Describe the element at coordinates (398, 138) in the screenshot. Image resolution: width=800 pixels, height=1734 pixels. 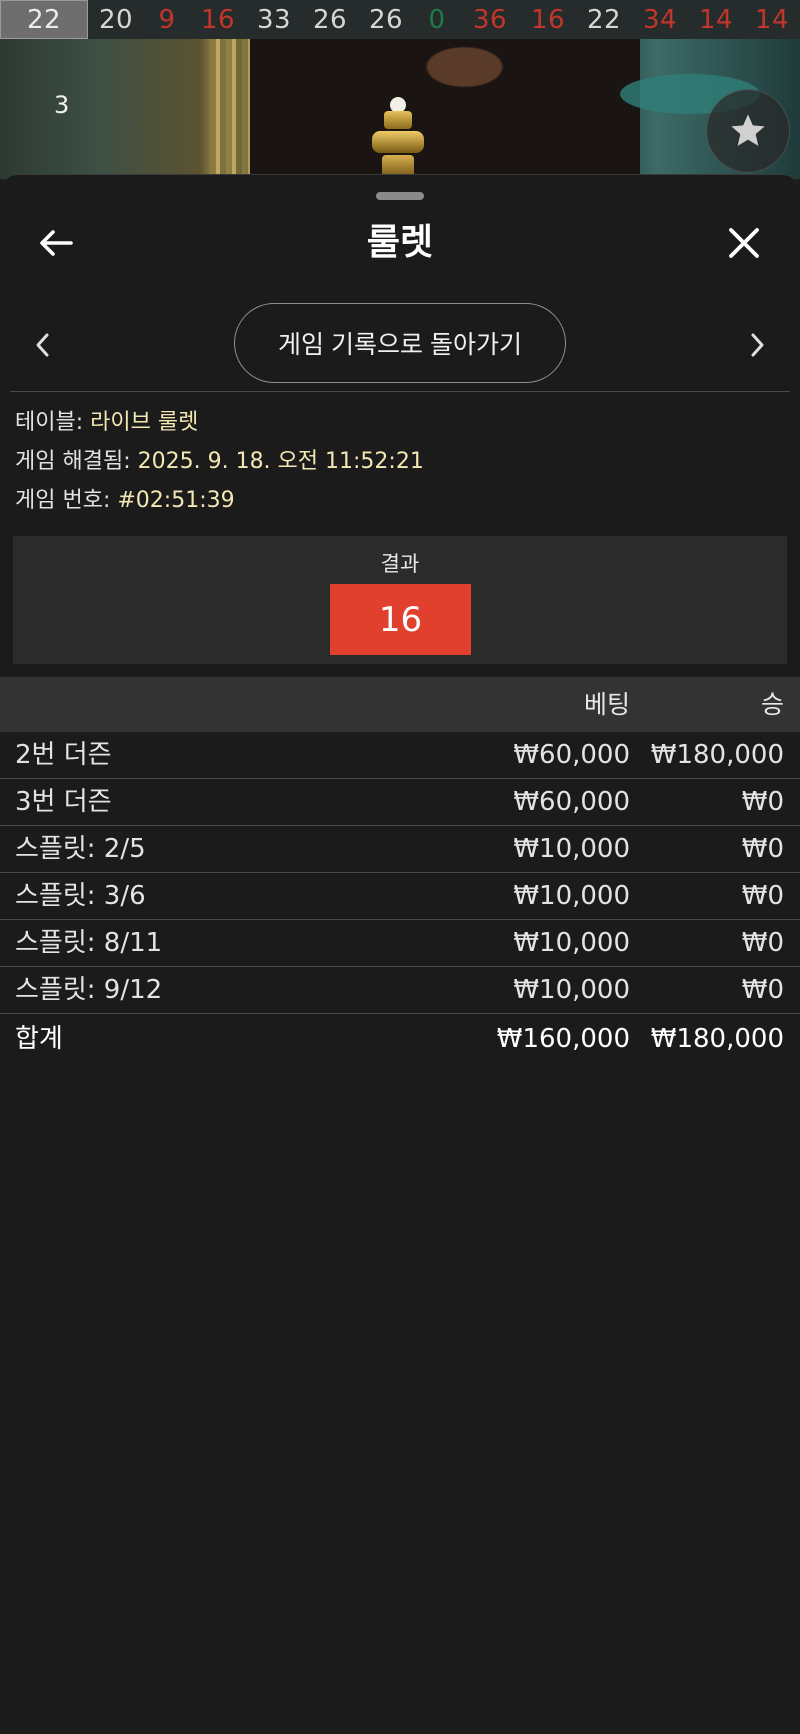
I see `roulette-turret` at that location.